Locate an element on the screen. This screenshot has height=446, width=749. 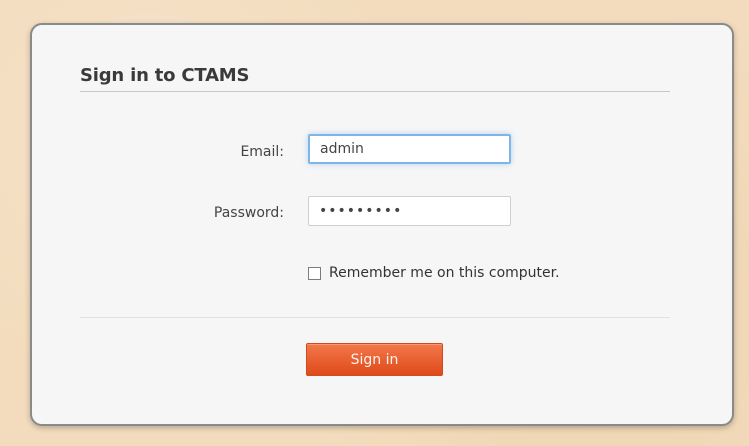
title-divider is located at coordinates (375, 91).